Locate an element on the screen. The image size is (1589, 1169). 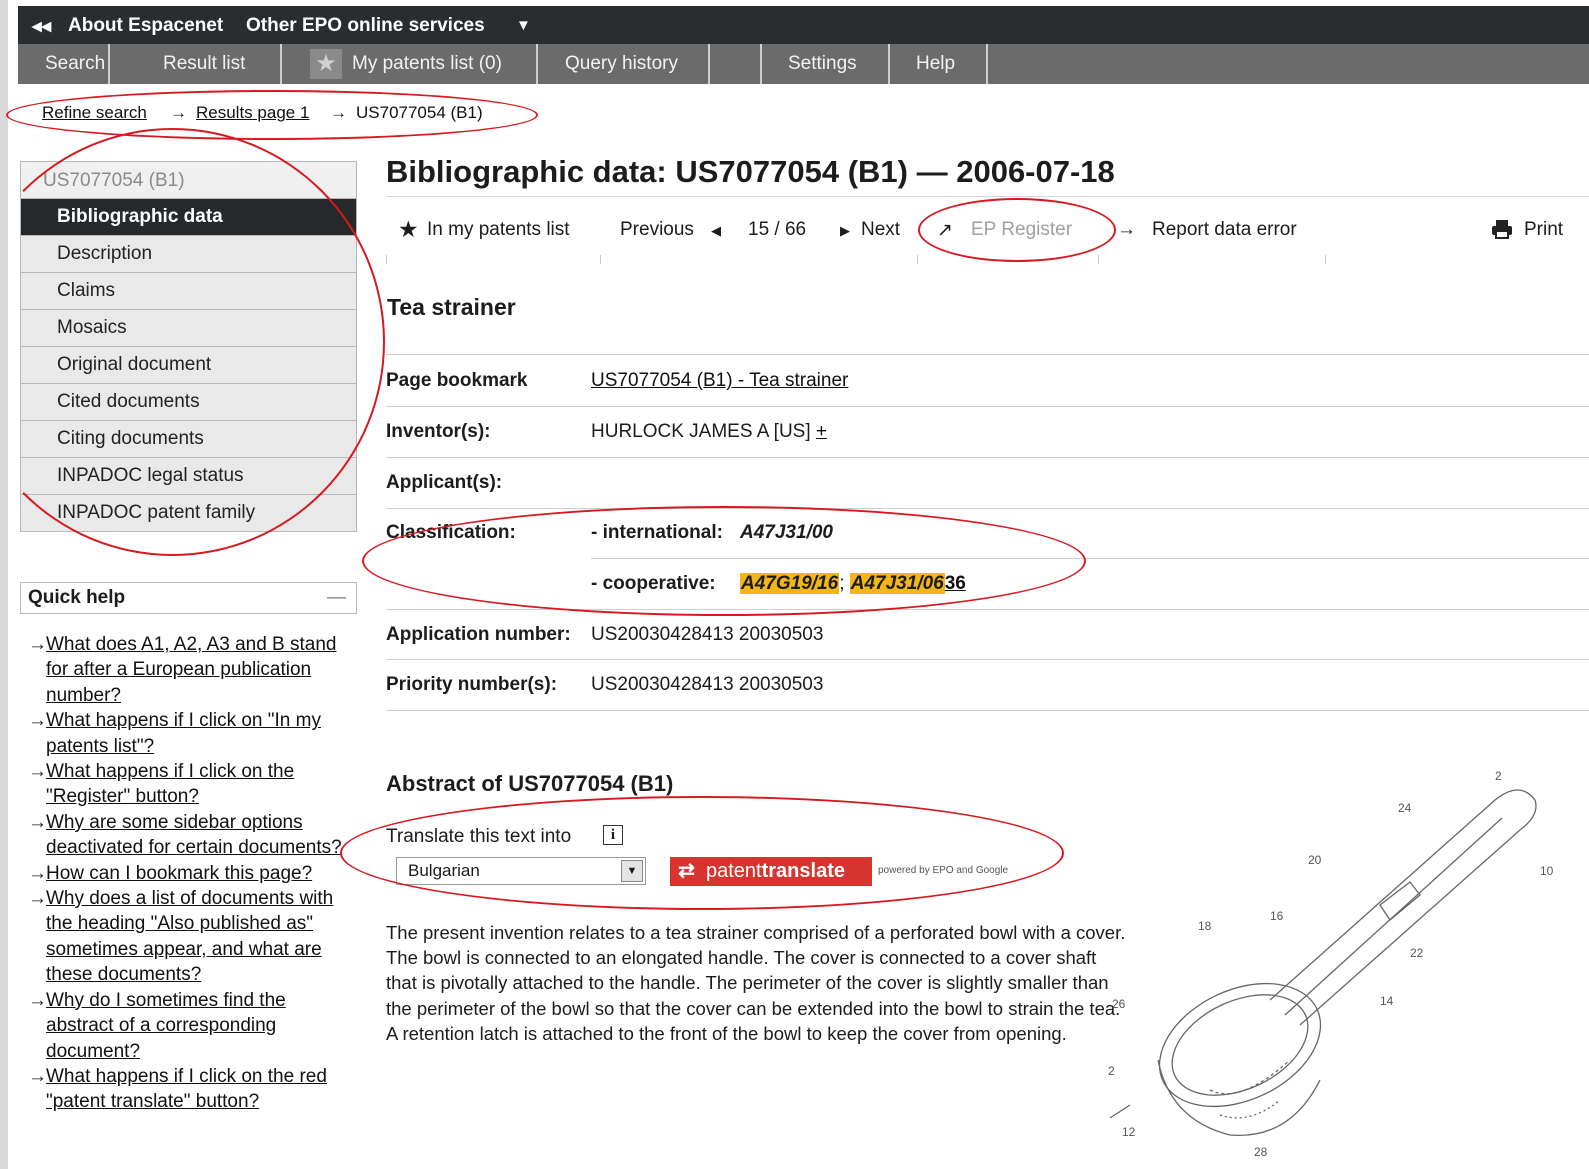
drawing-label: 10 is located at coordinates (1547, 871).